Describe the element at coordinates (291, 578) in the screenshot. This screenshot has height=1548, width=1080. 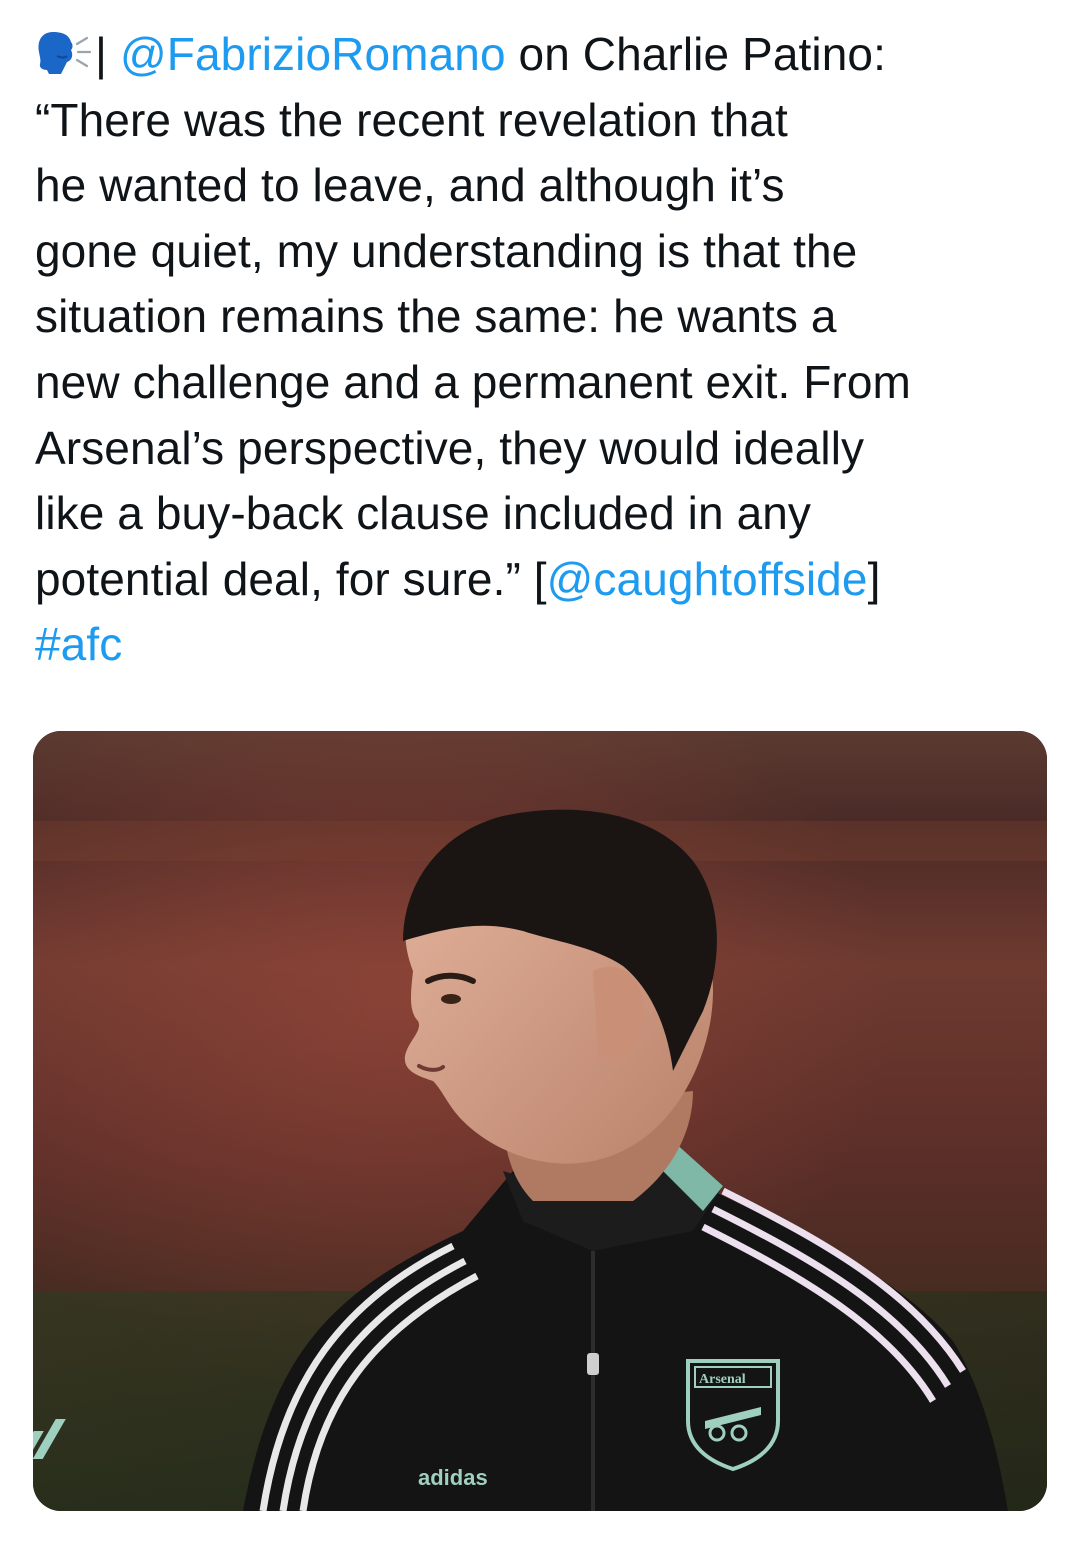
I see `quote-end-text: potential deal, for sure.” [` at that location.